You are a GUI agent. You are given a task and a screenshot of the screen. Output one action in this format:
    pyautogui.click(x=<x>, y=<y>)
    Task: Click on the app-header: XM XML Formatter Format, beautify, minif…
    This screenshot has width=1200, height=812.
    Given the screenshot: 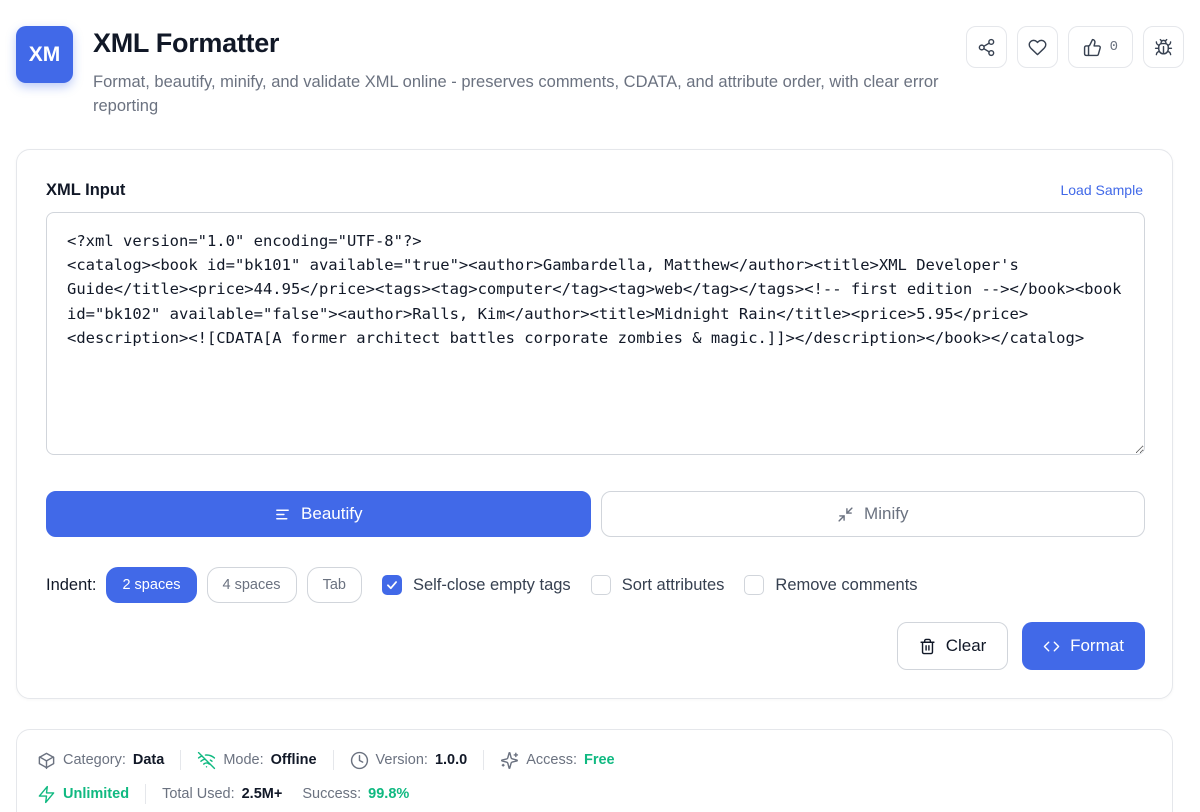 What is the action you would take?
    pyautogui.click(x=600, y=76)
    